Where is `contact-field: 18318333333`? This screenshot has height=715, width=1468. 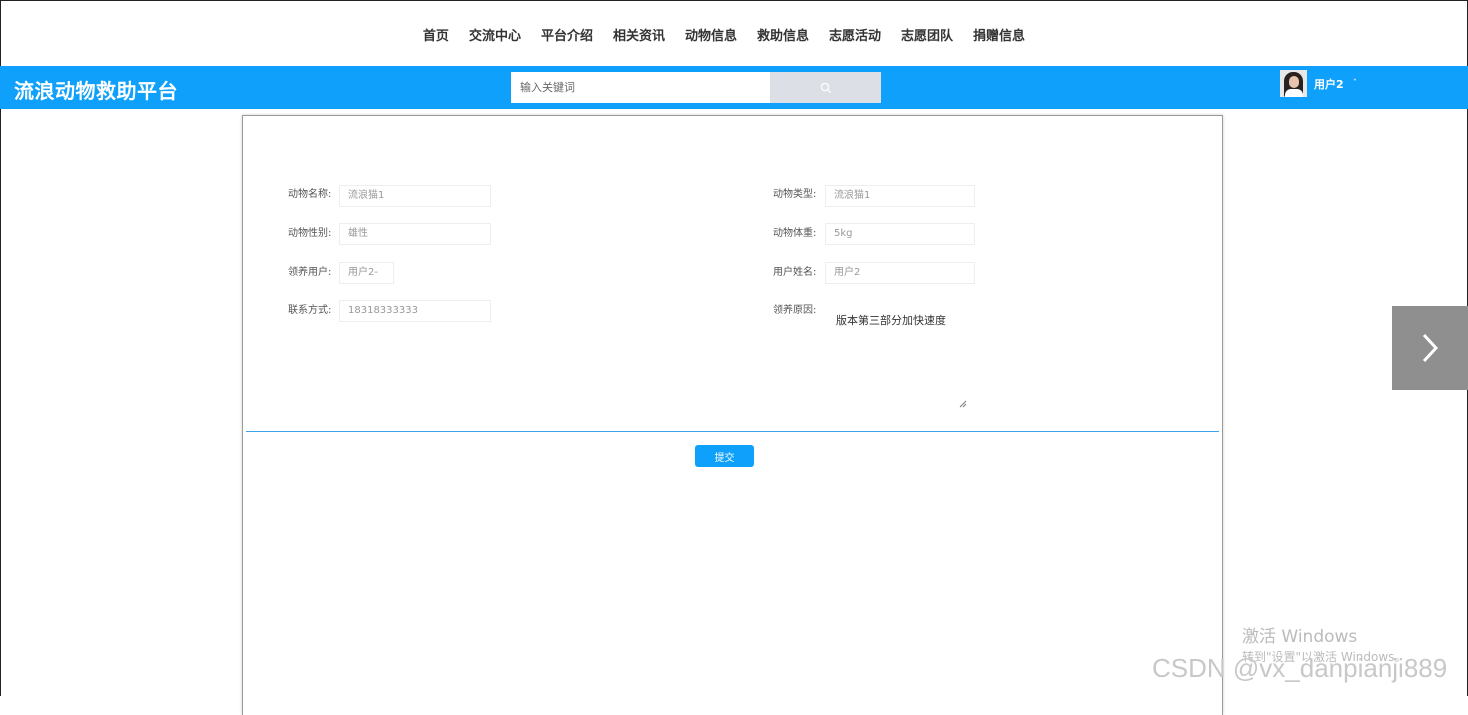 contact-field: 18318333333 is located at coordinates (415, 311).